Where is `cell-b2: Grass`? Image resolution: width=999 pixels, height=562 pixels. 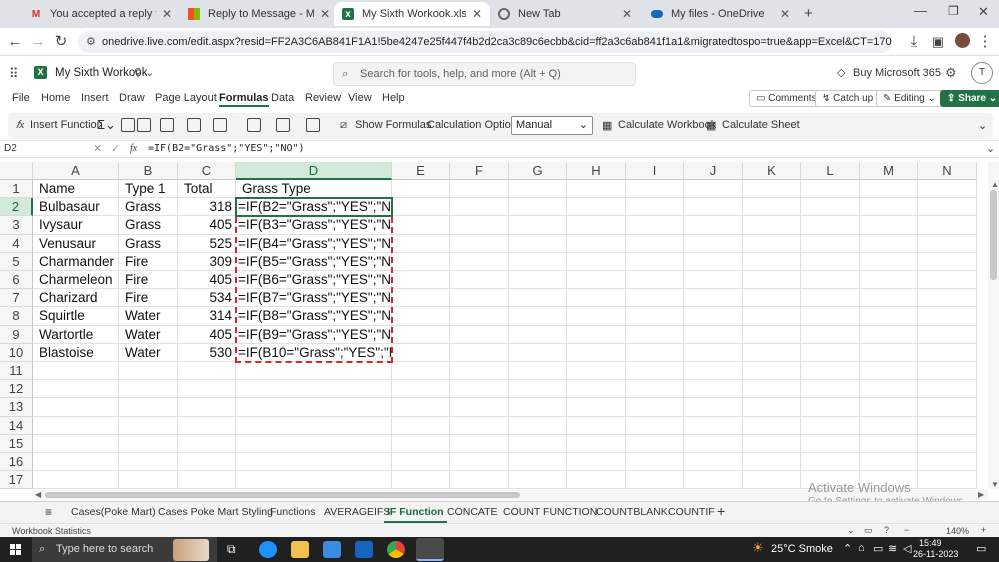 cell-b2: Grass is located at coordinates (148, 207).